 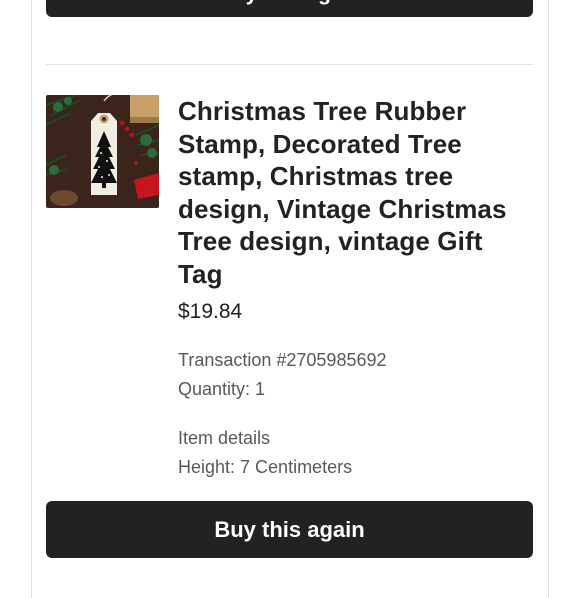 What do you see at coordinates (224, 438) in the screenshot?
I see `item-details-heading: Item details` at bounding box center [224, 438].